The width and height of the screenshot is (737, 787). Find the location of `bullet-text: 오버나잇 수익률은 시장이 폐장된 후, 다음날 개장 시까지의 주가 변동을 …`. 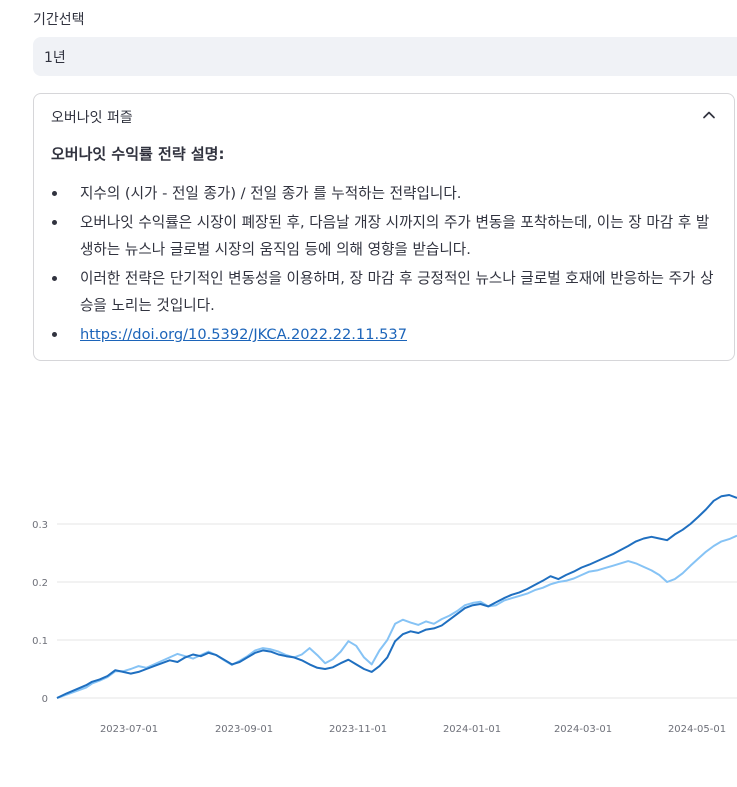

bullet-text: 오버나잇 수익률은 시장이 폐장된 후, 다음날 개장 시까지의 주가 변동을 … is located at coordinates (395, 236).